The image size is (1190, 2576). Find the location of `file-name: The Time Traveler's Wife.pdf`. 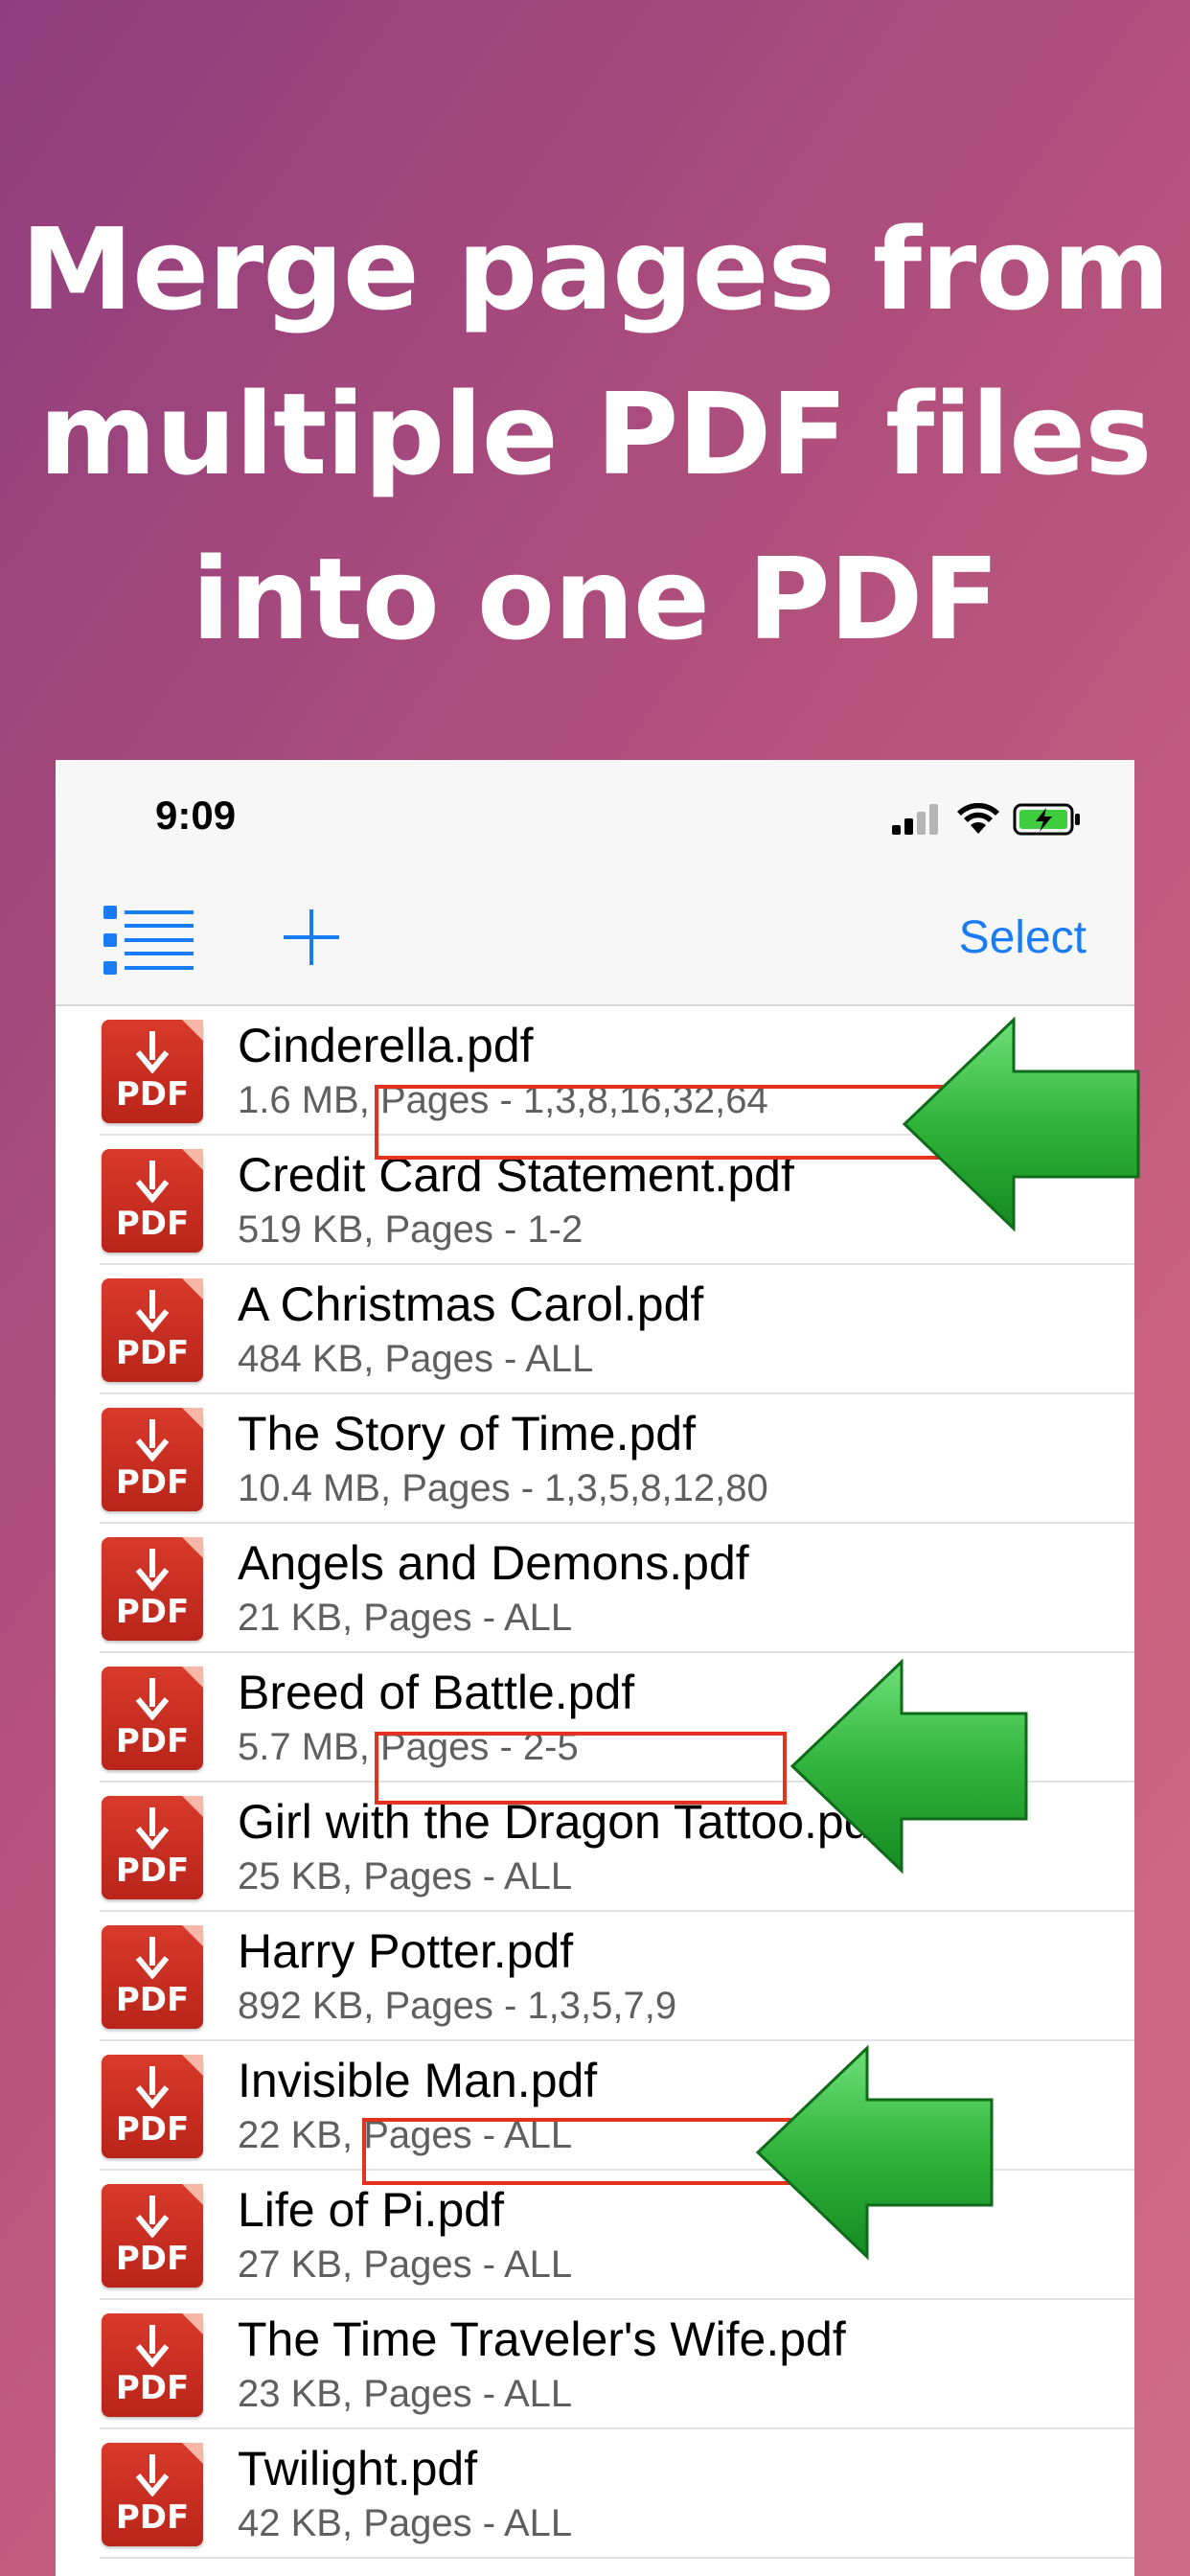

file-name: The Time Traveler's Wife.pdf is located at coordinates (542, 2339).